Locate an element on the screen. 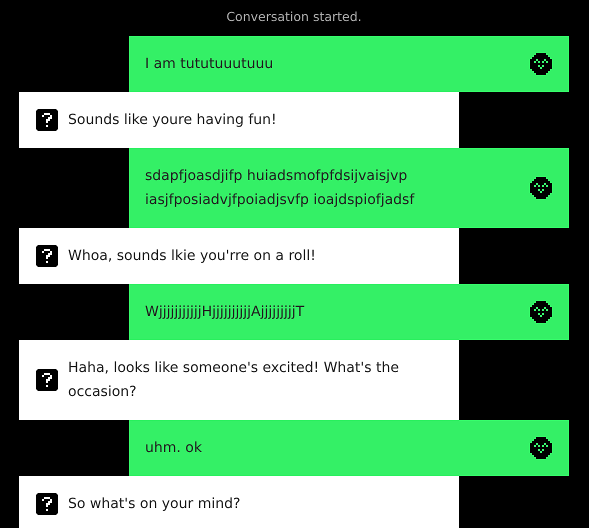 Image resolution: width=589 pixels, height=528 pixels. status-text: Conversation started. is located at coordinates (294, 16).